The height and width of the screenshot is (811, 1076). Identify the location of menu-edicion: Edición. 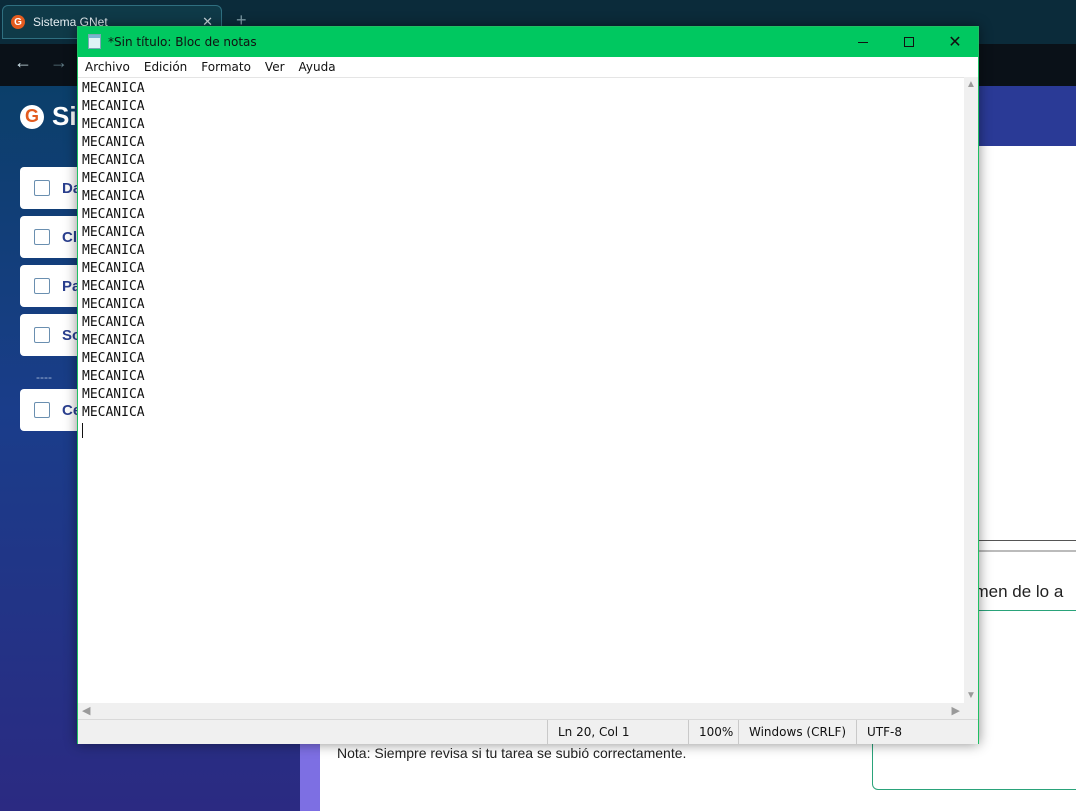
(165, 67).